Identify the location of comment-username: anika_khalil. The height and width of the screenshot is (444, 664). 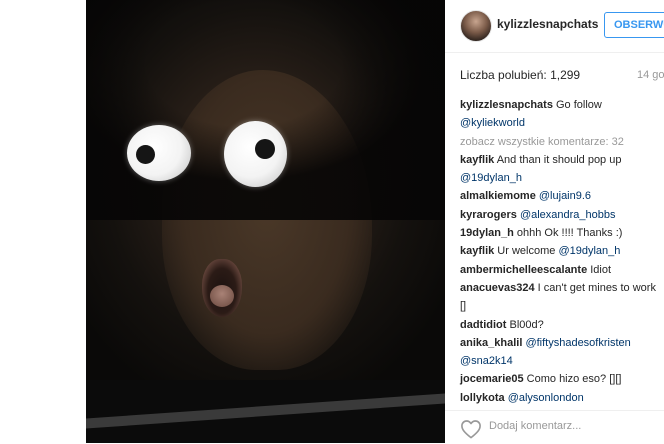
(491, 343).